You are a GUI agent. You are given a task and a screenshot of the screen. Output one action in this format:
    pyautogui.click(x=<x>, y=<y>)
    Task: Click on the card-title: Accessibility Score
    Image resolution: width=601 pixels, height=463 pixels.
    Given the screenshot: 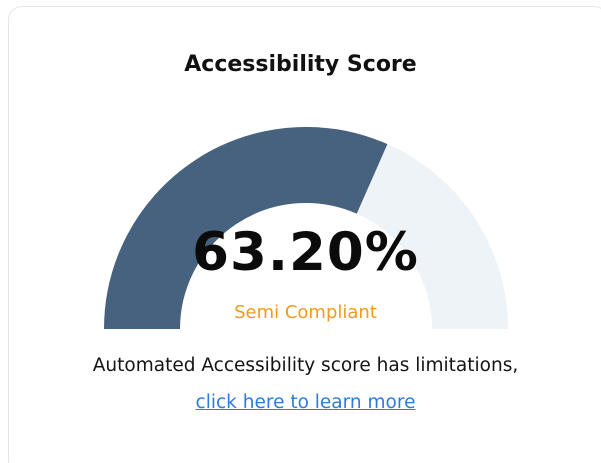 What is the action you would take?
    pyautogui.click(x=300, y=64)
    